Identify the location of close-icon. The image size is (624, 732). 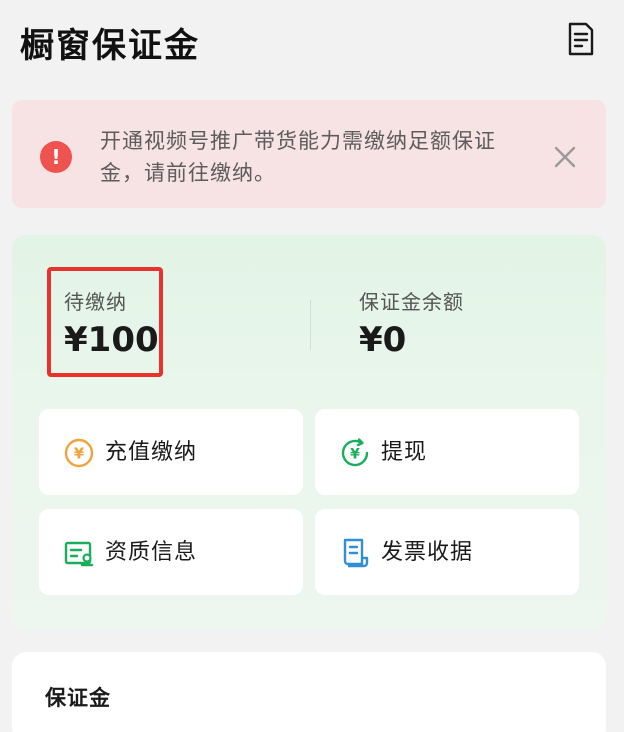
(565, 157).